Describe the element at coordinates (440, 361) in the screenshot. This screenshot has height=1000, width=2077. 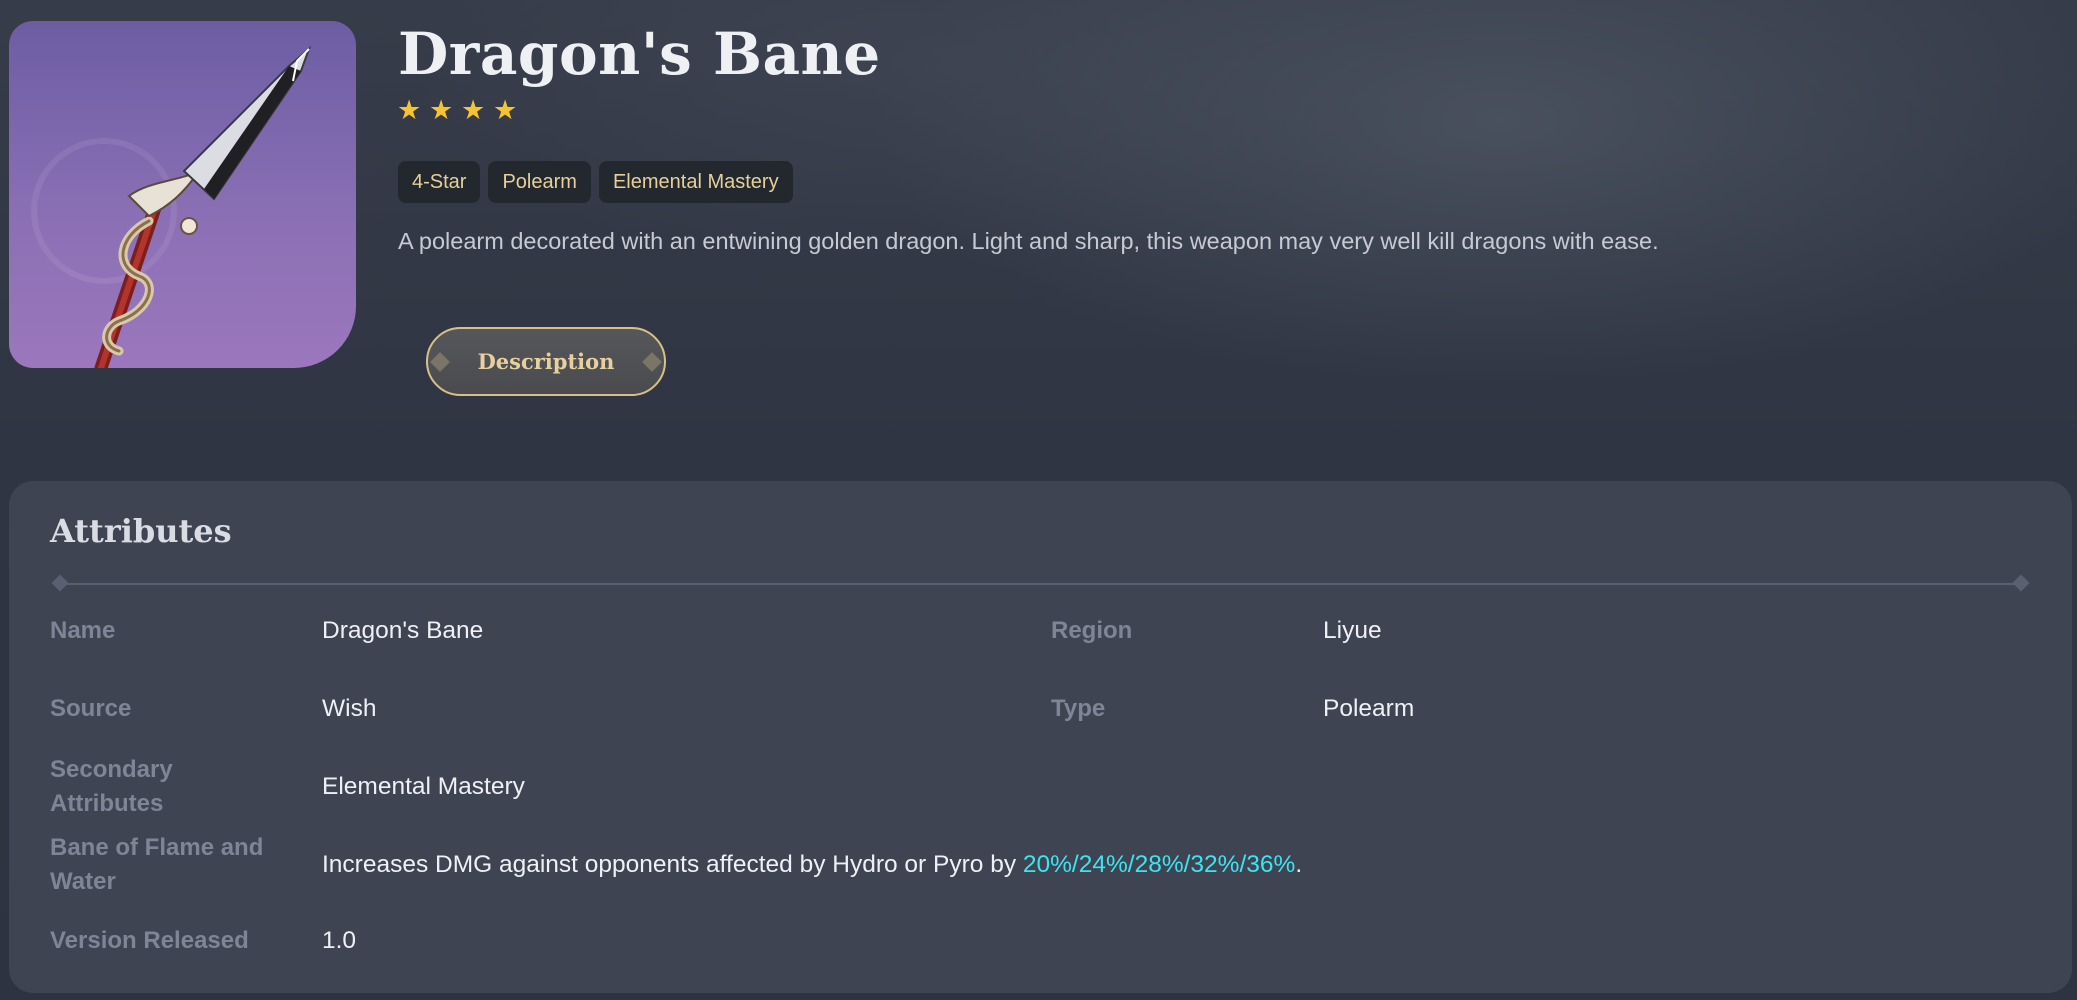
I see `button-ornament-left` at that location.